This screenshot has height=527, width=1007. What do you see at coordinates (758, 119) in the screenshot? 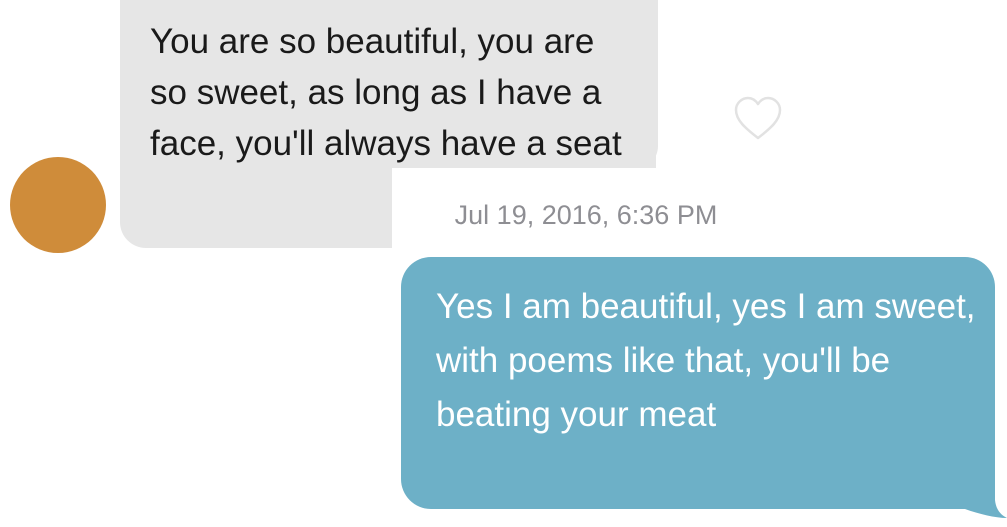
I see `heart-outline-icon` at bounding box center [758, 119].